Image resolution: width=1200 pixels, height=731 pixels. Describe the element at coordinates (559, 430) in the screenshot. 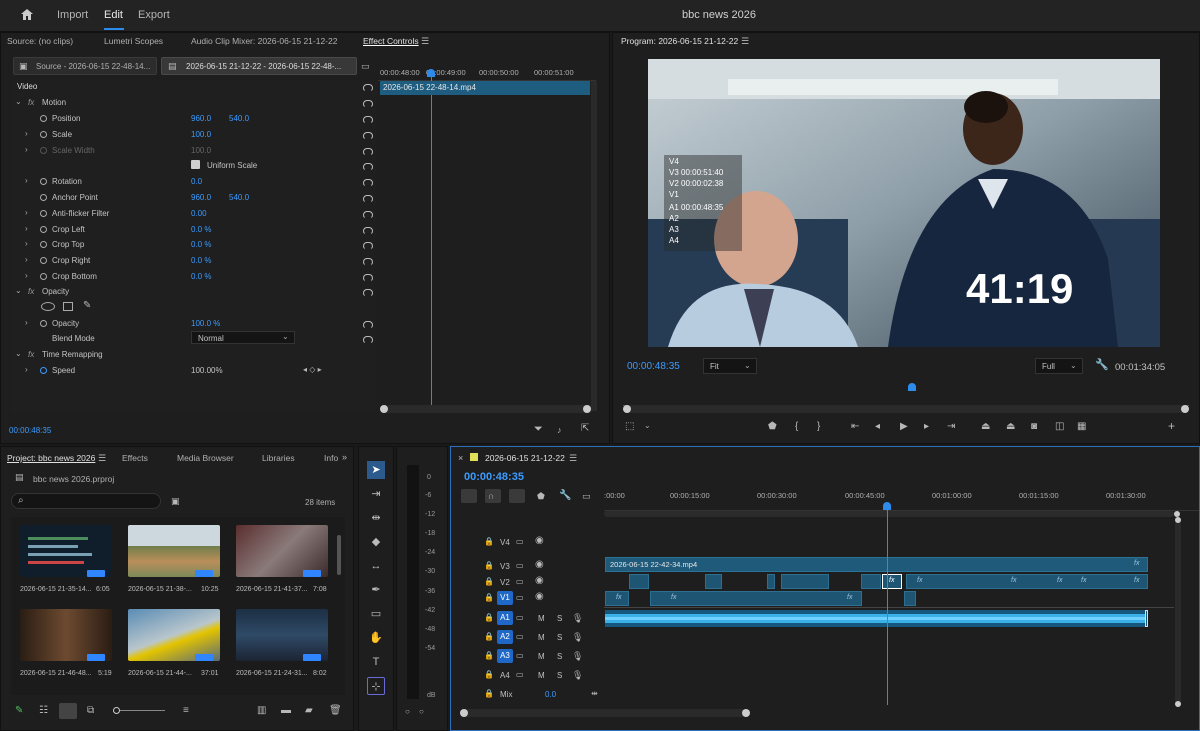

I see `play-audio-icon: ♪` at that location.